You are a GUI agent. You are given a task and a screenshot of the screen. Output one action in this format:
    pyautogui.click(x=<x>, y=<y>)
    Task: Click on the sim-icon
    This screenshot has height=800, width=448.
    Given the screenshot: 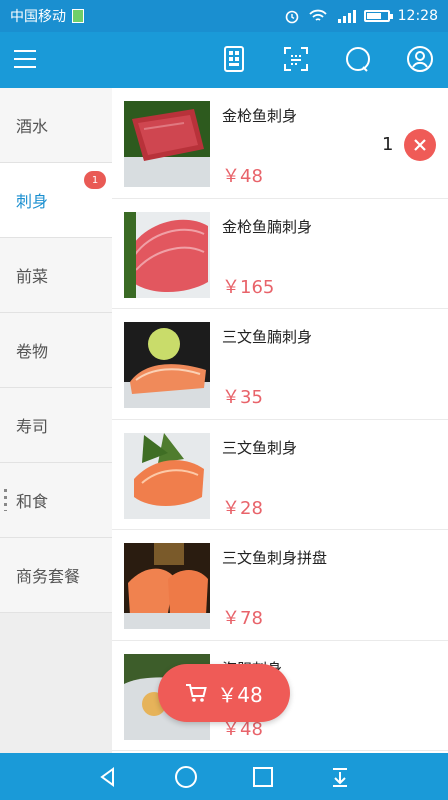 What is the action you would take?
    pyautogui.click(x=78, y=16)
    